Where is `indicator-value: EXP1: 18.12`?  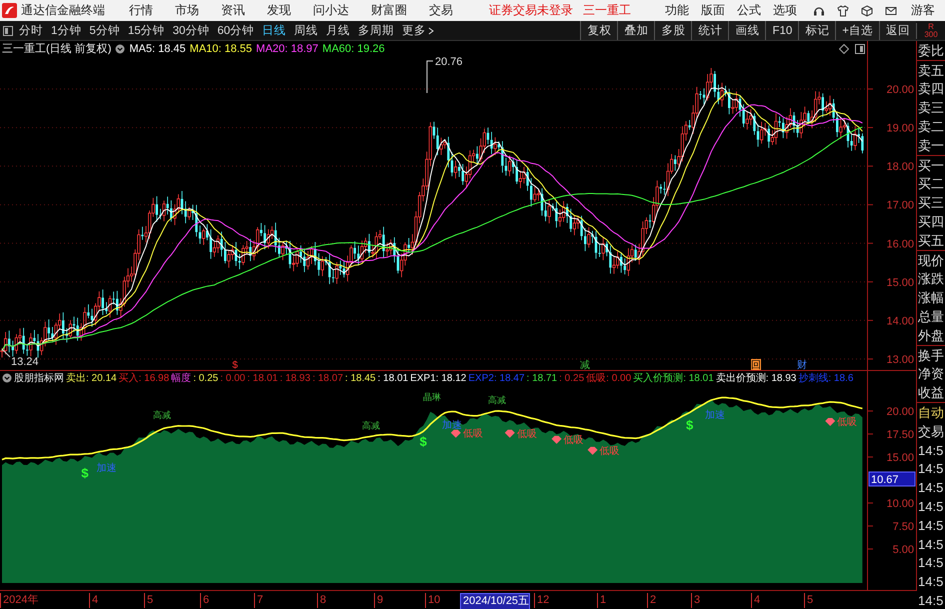 indicator-value: EXP1: 18.12 is located at coordinates (438, 378).